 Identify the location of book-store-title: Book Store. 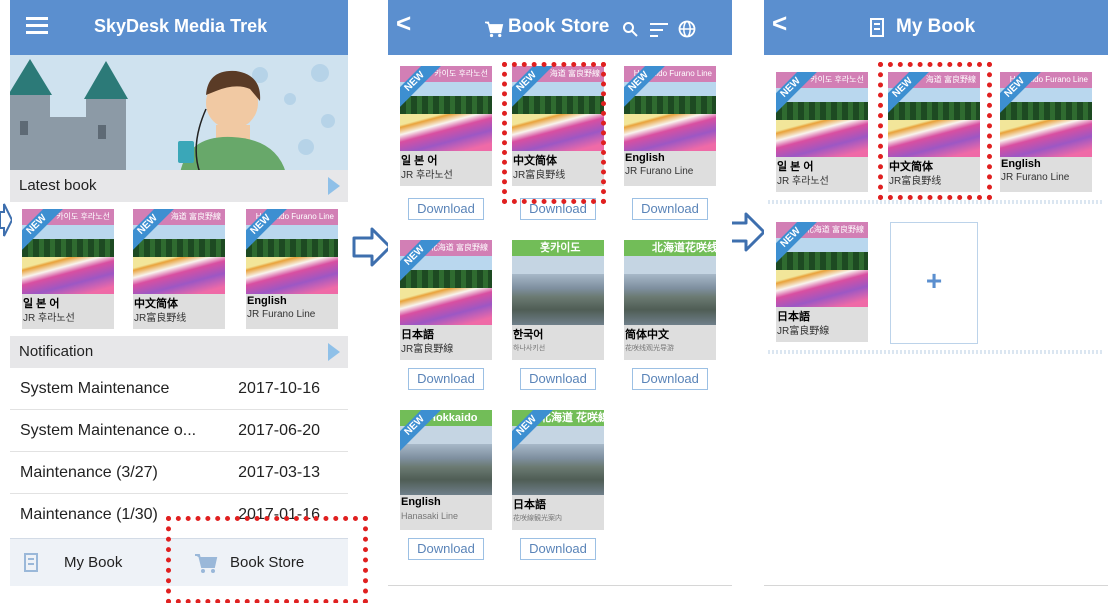
(559, 26).